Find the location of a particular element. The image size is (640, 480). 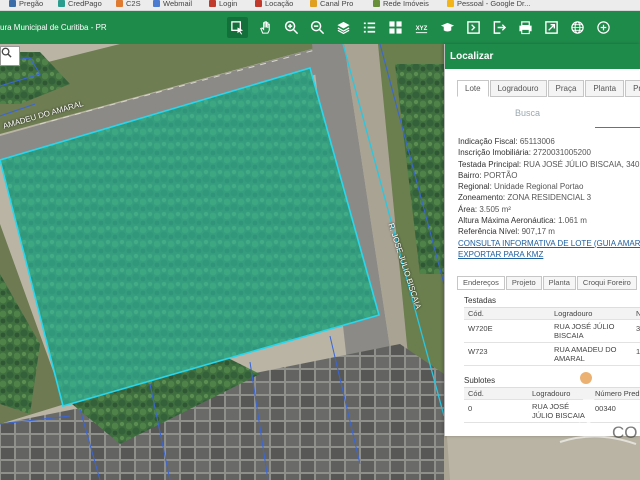

share-icon is located at coordinates (551, 27).